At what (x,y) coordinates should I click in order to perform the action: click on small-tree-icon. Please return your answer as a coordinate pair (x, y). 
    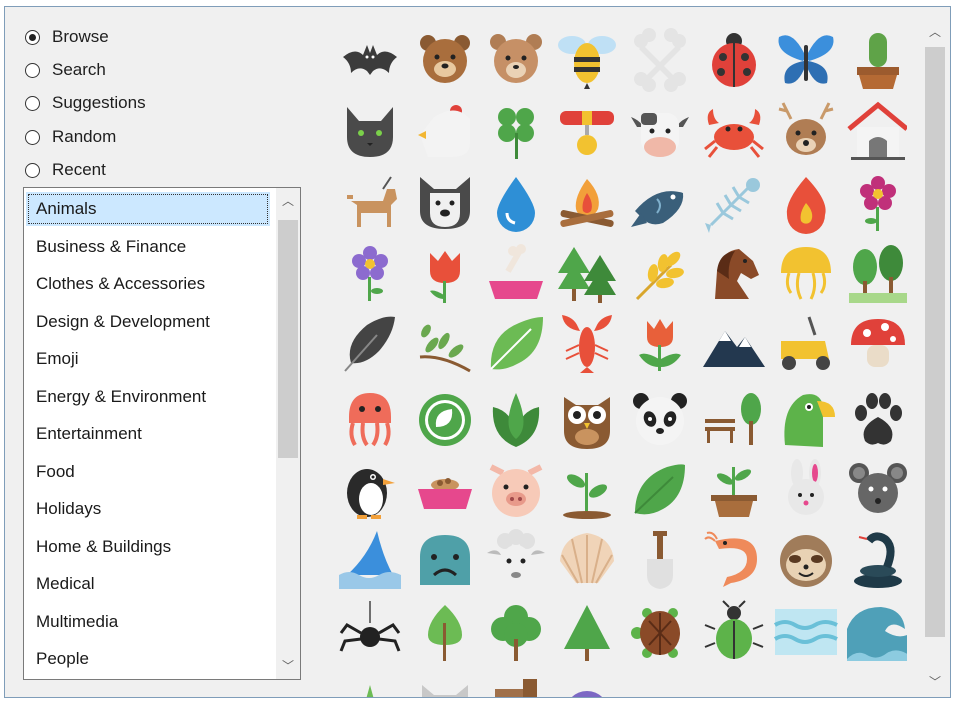
    Looking at the image, I should click on (370, 681).